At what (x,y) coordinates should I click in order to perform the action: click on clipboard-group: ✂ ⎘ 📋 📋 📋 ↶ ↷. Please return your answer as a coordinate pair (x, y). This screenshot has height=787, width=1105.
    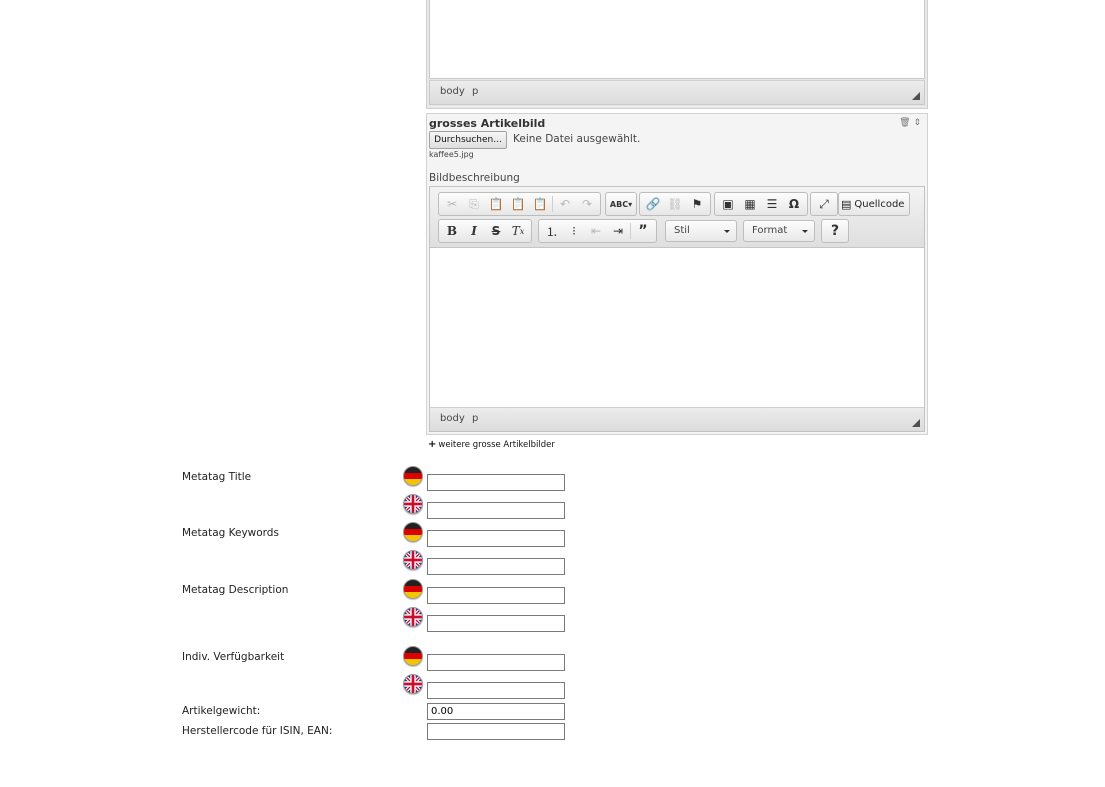
    Looking at the image, I should click on (519, 204).